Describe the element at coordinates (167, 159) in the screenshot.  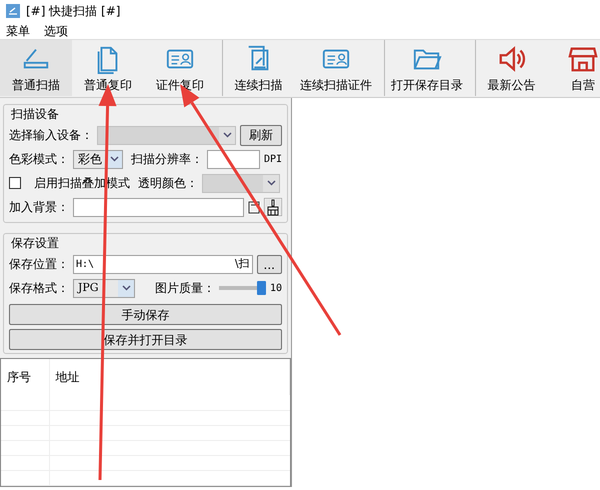
I see `field-label: 扫描分辨率：` at that location.